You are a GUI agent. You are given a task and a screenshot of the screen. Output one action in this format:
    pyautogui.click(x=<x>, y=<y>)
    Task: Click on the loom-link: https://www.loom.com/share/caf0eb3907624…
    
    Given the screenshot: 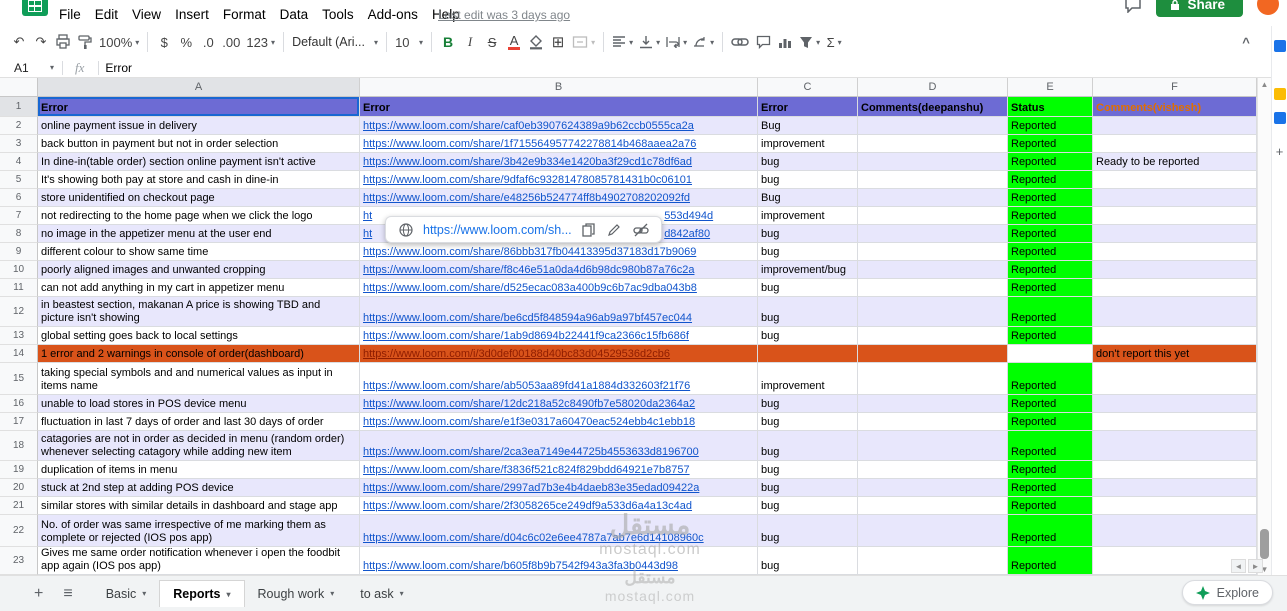 What is the action you would take?
    pyautogui.click(x=528, y=126)
    